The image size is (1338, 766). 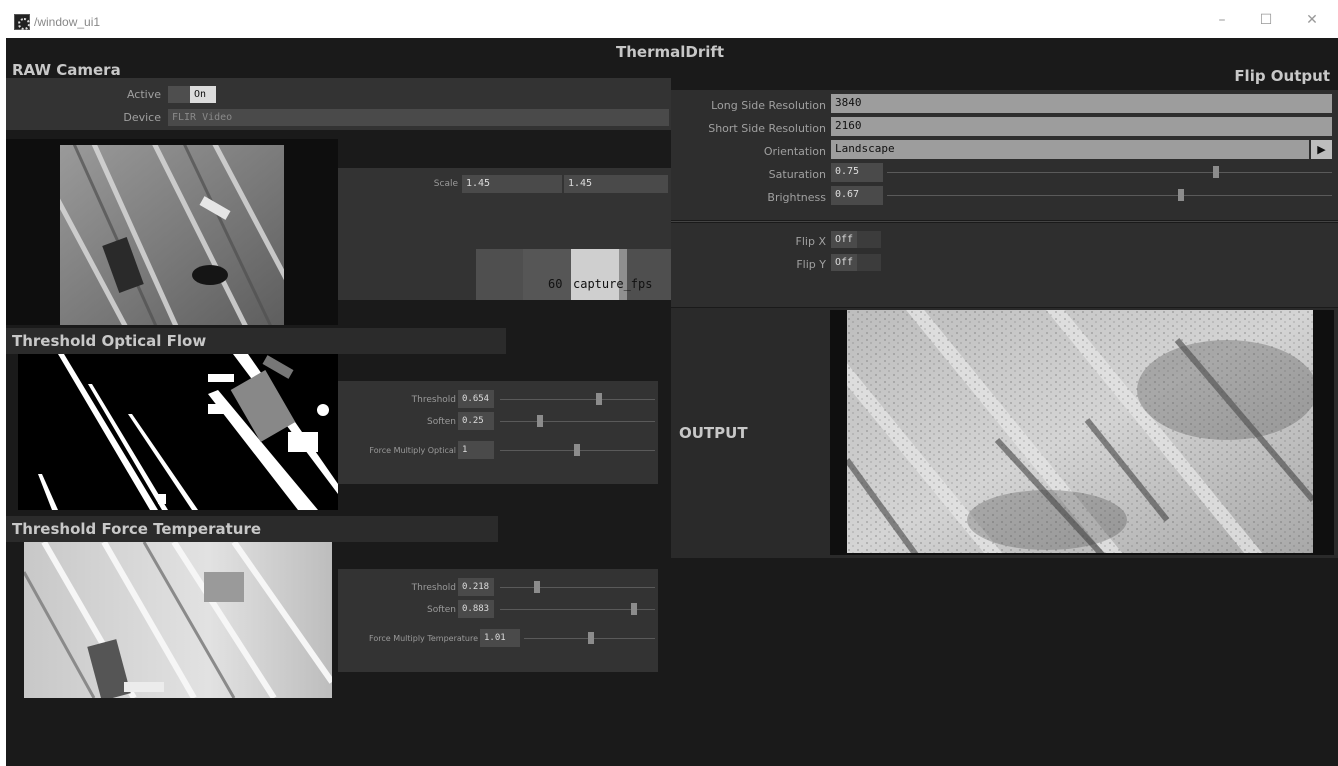 I want to click on orientation-select: Landscape, so click(x=1070, y=149).